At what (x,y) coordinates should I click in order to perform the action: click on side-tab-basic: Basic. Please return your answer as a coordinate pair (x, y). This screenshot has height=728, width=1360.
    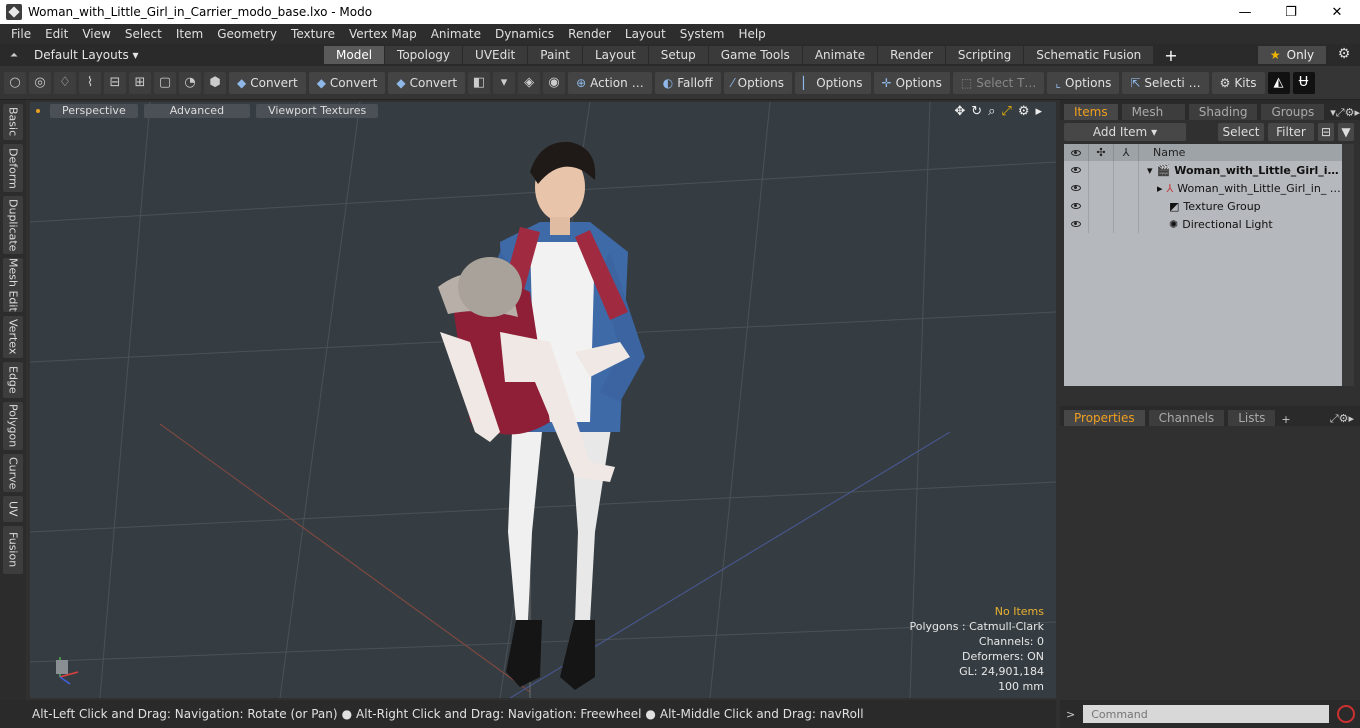
    Looking at the image, I should click on (13, 122).